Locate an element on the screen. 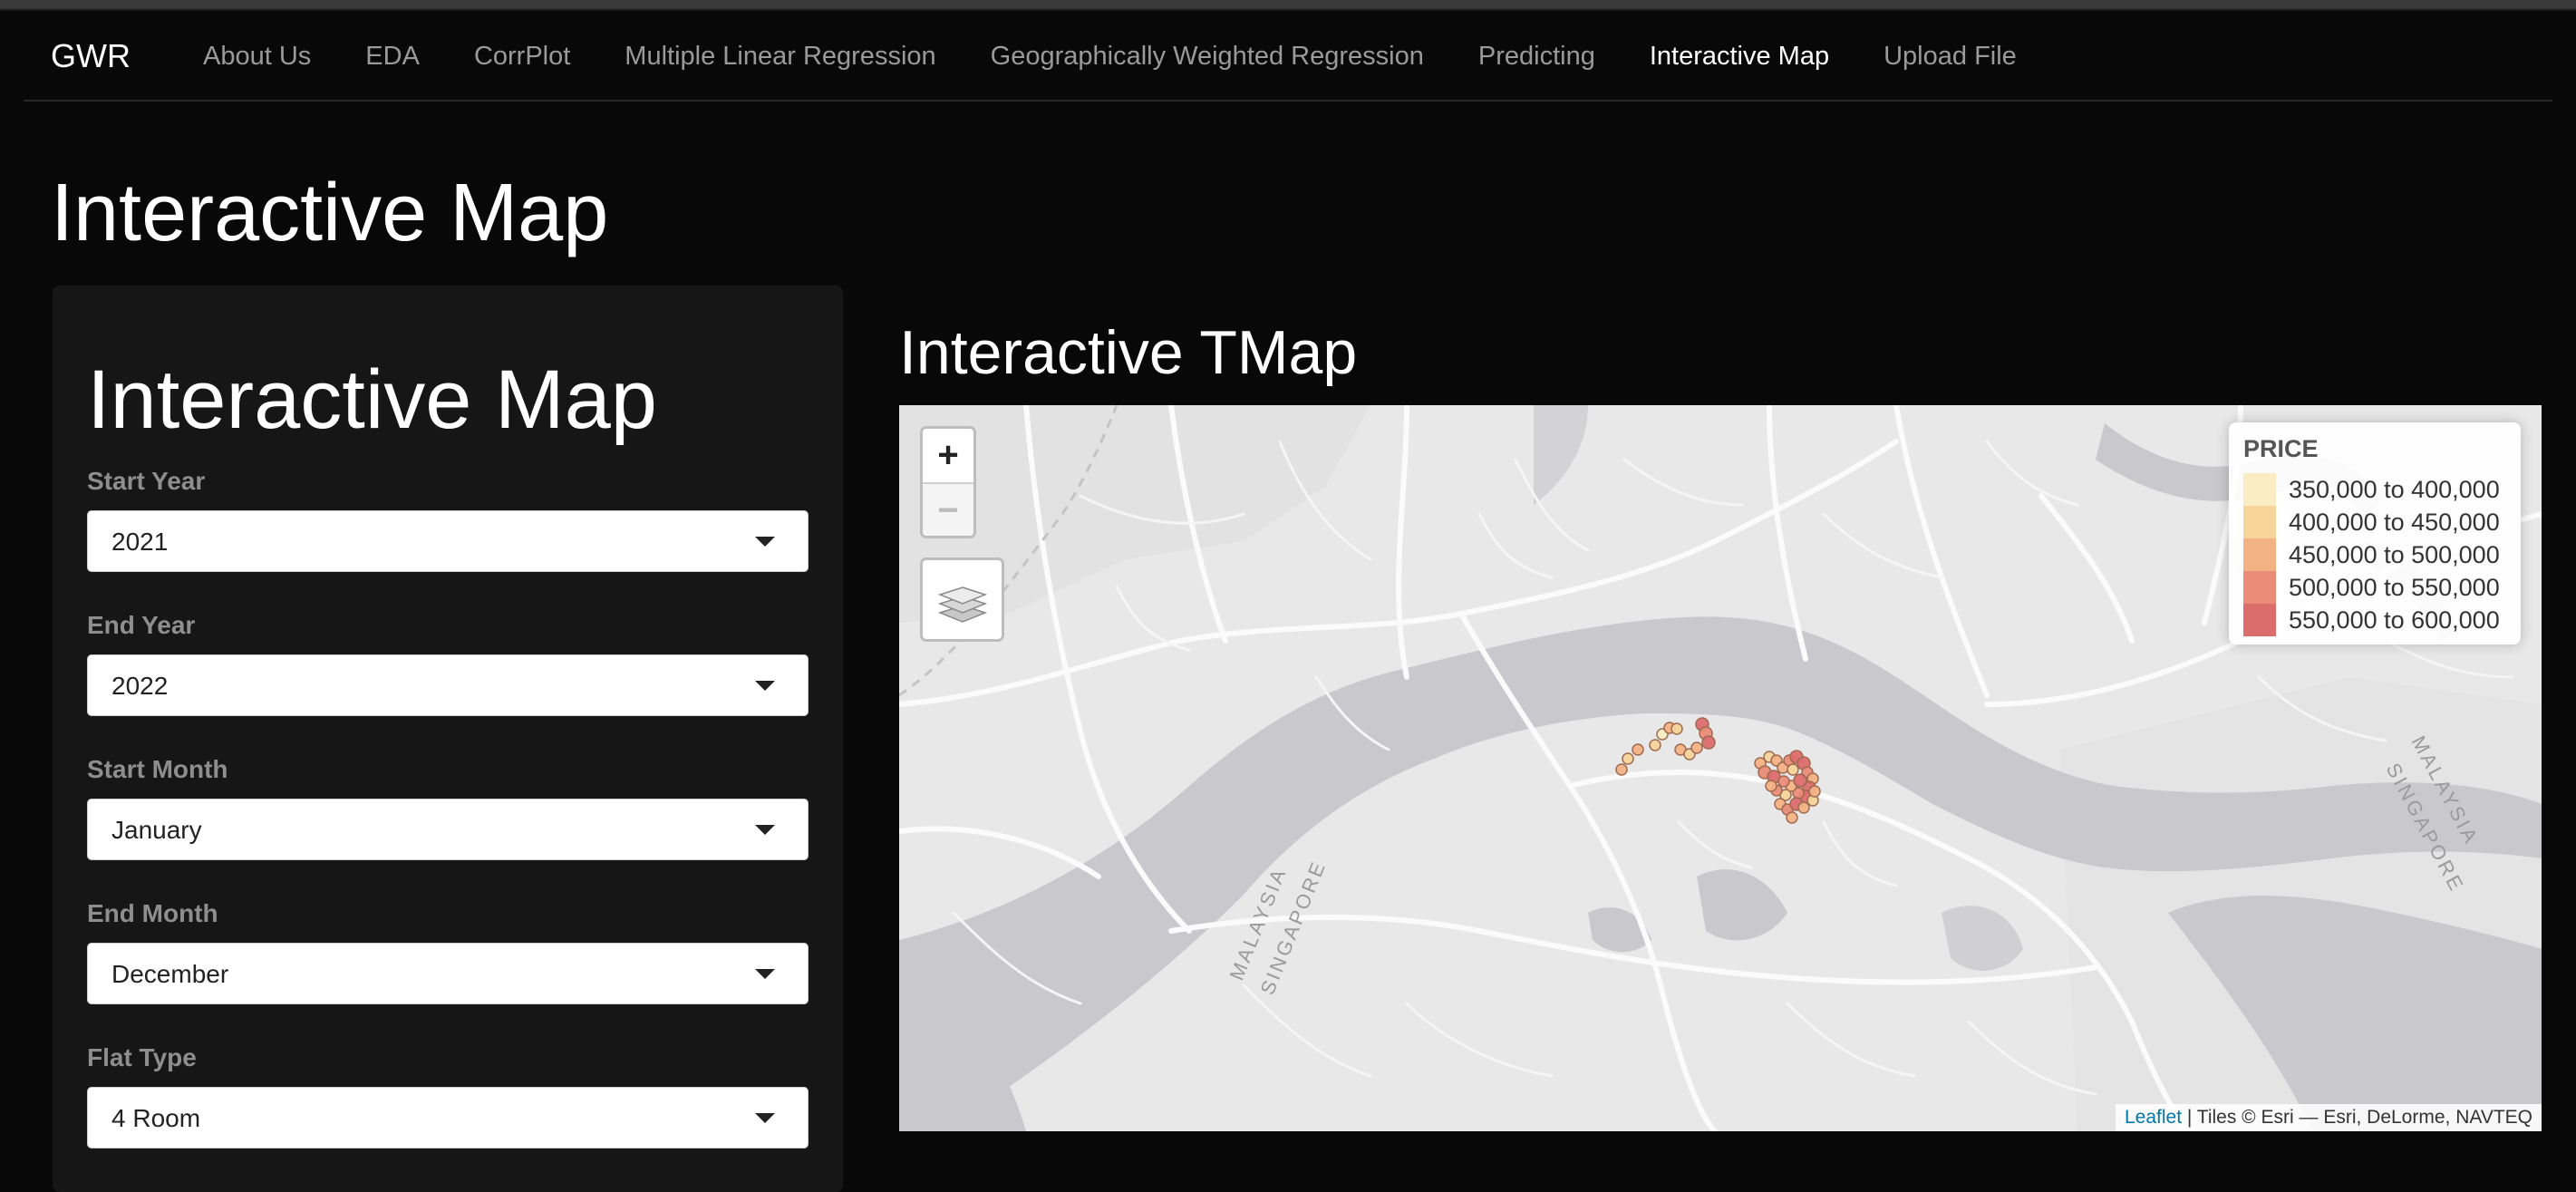 The image size is (2576, 1192). nav-link-multiple-linear-regression: Multiple Linear Regression is located at coordinates (780, 56).